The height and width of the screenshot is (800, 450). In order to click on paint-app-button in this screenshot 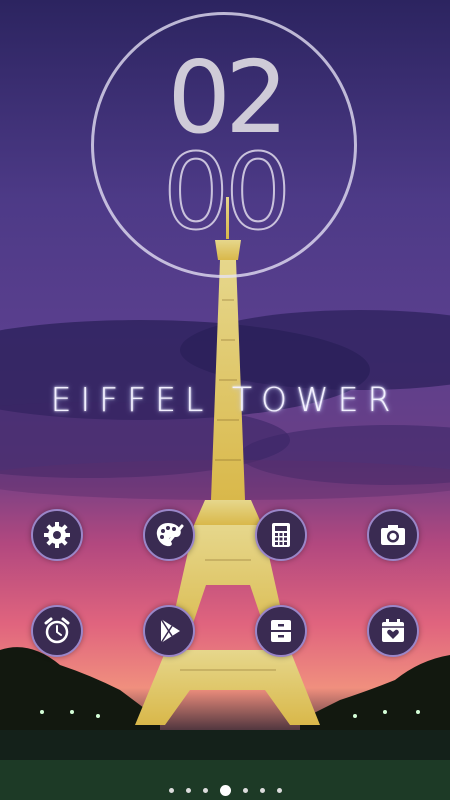, I will do `click(169, 535)`.